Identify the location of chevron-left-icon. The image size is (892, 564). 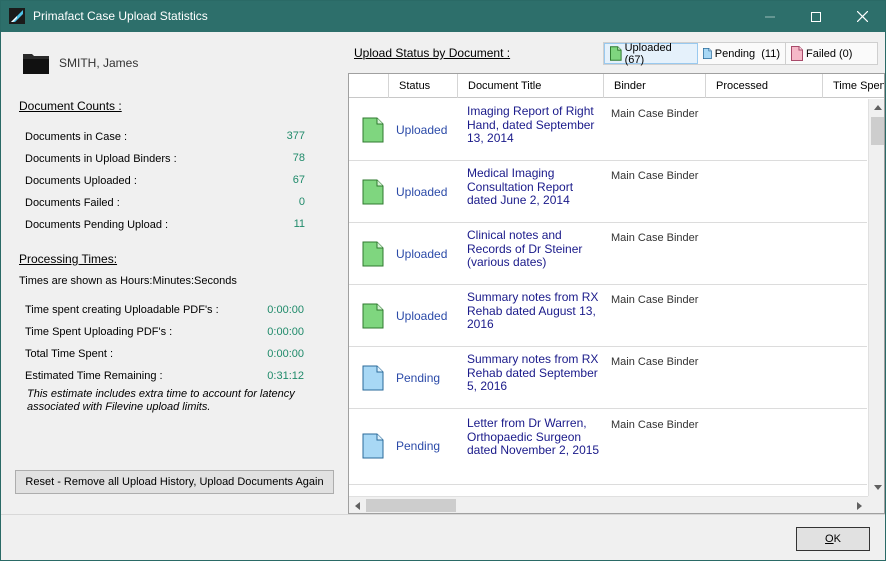
(357, 505).